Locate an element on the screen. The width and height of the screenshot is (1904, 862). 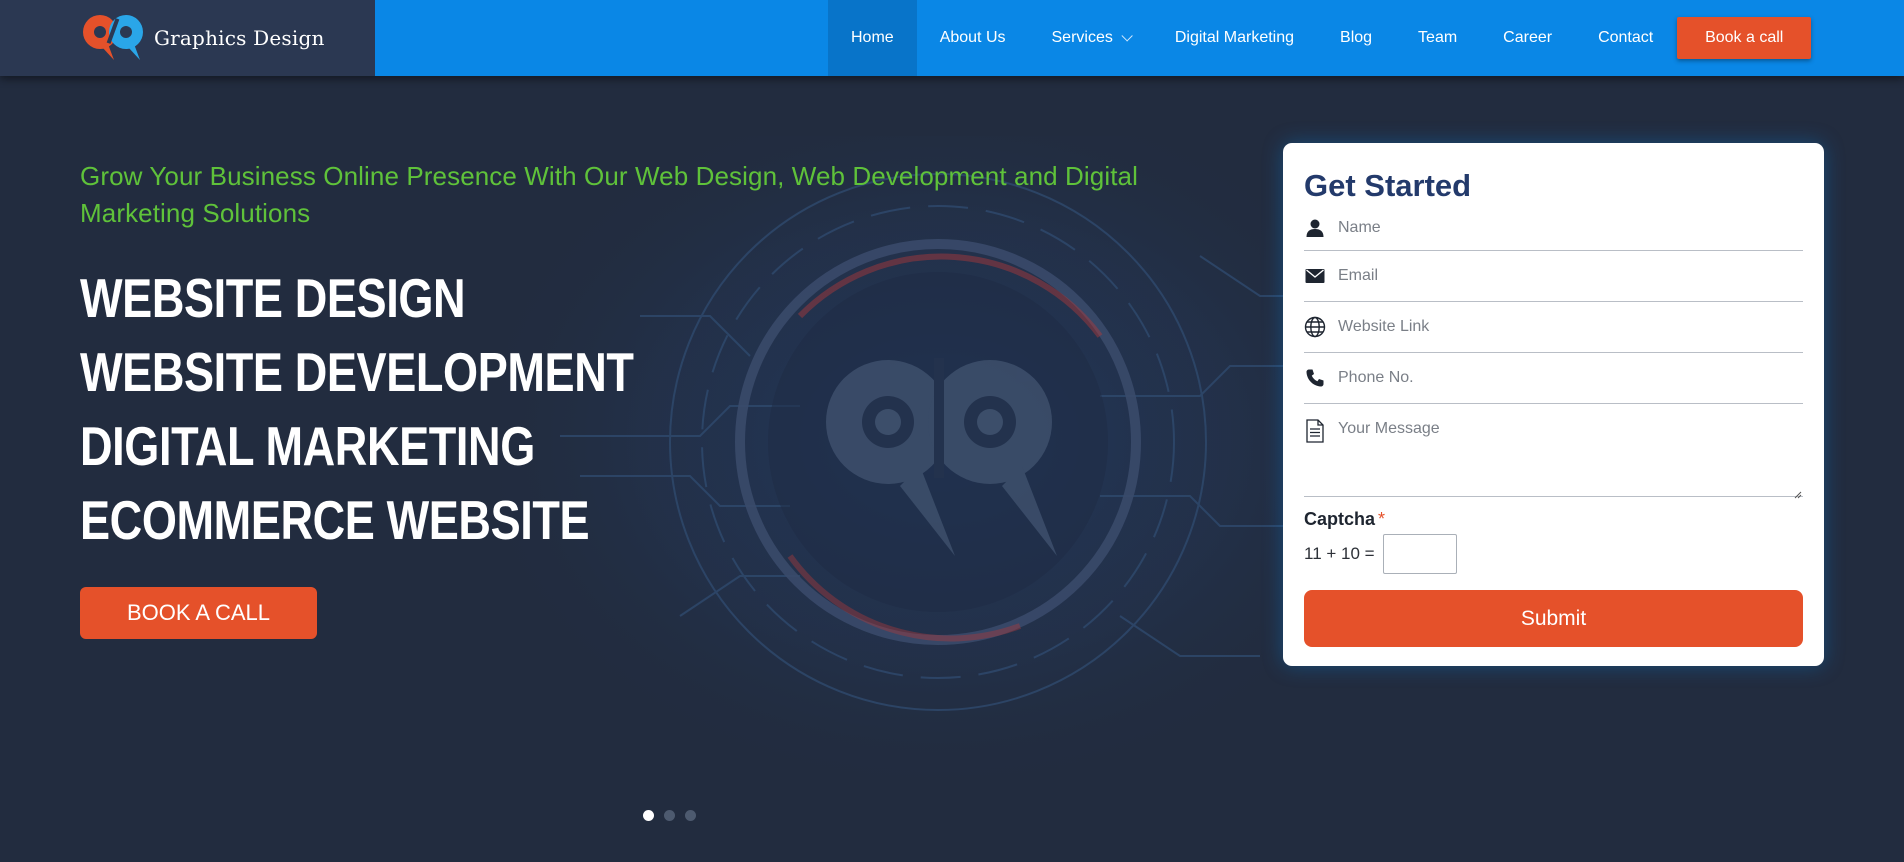
envelope-icon is located at coordinates (1315, 276).